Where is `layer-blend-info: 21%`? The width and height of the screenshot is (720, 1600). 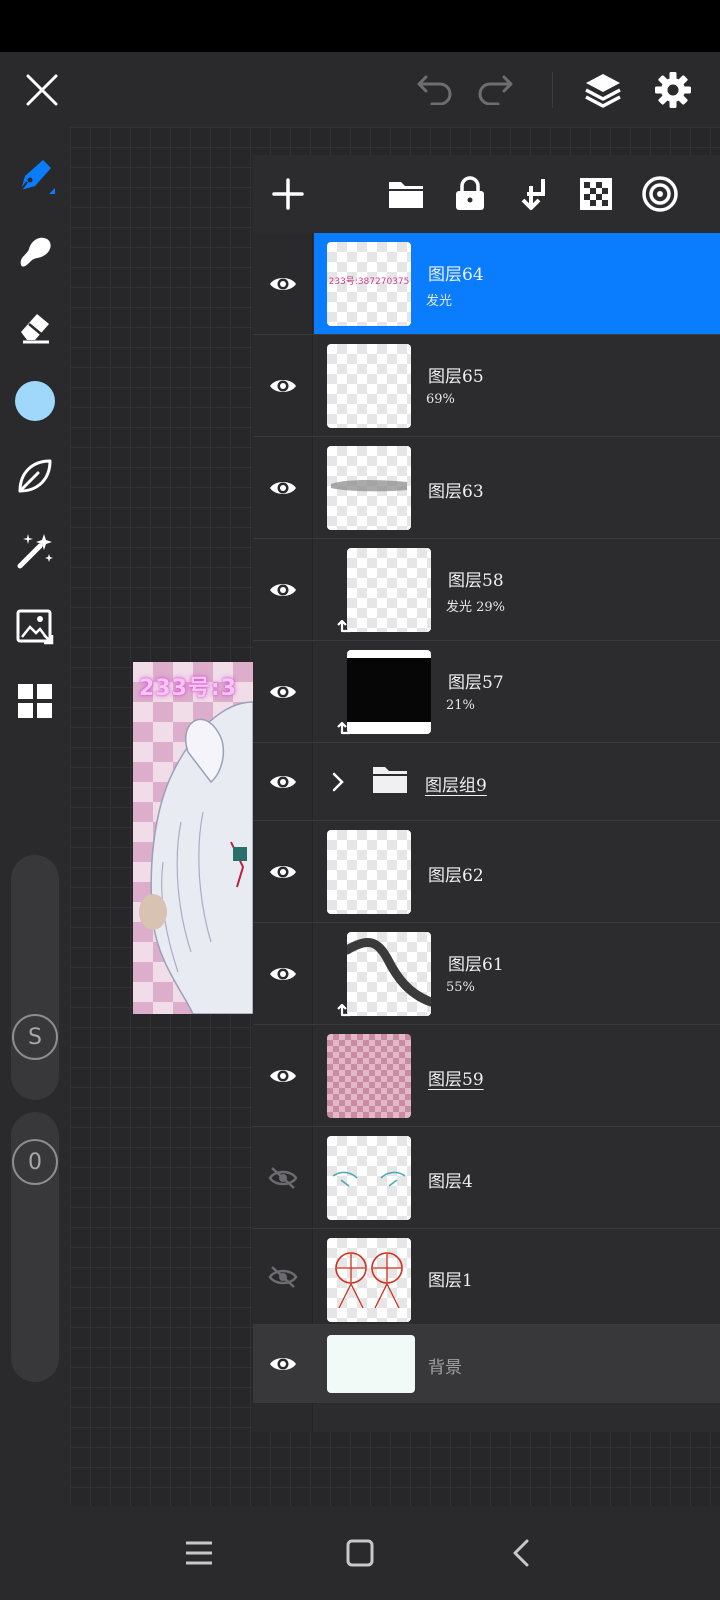 layer-blend-info: 21% is located at coordinates (460, 705).